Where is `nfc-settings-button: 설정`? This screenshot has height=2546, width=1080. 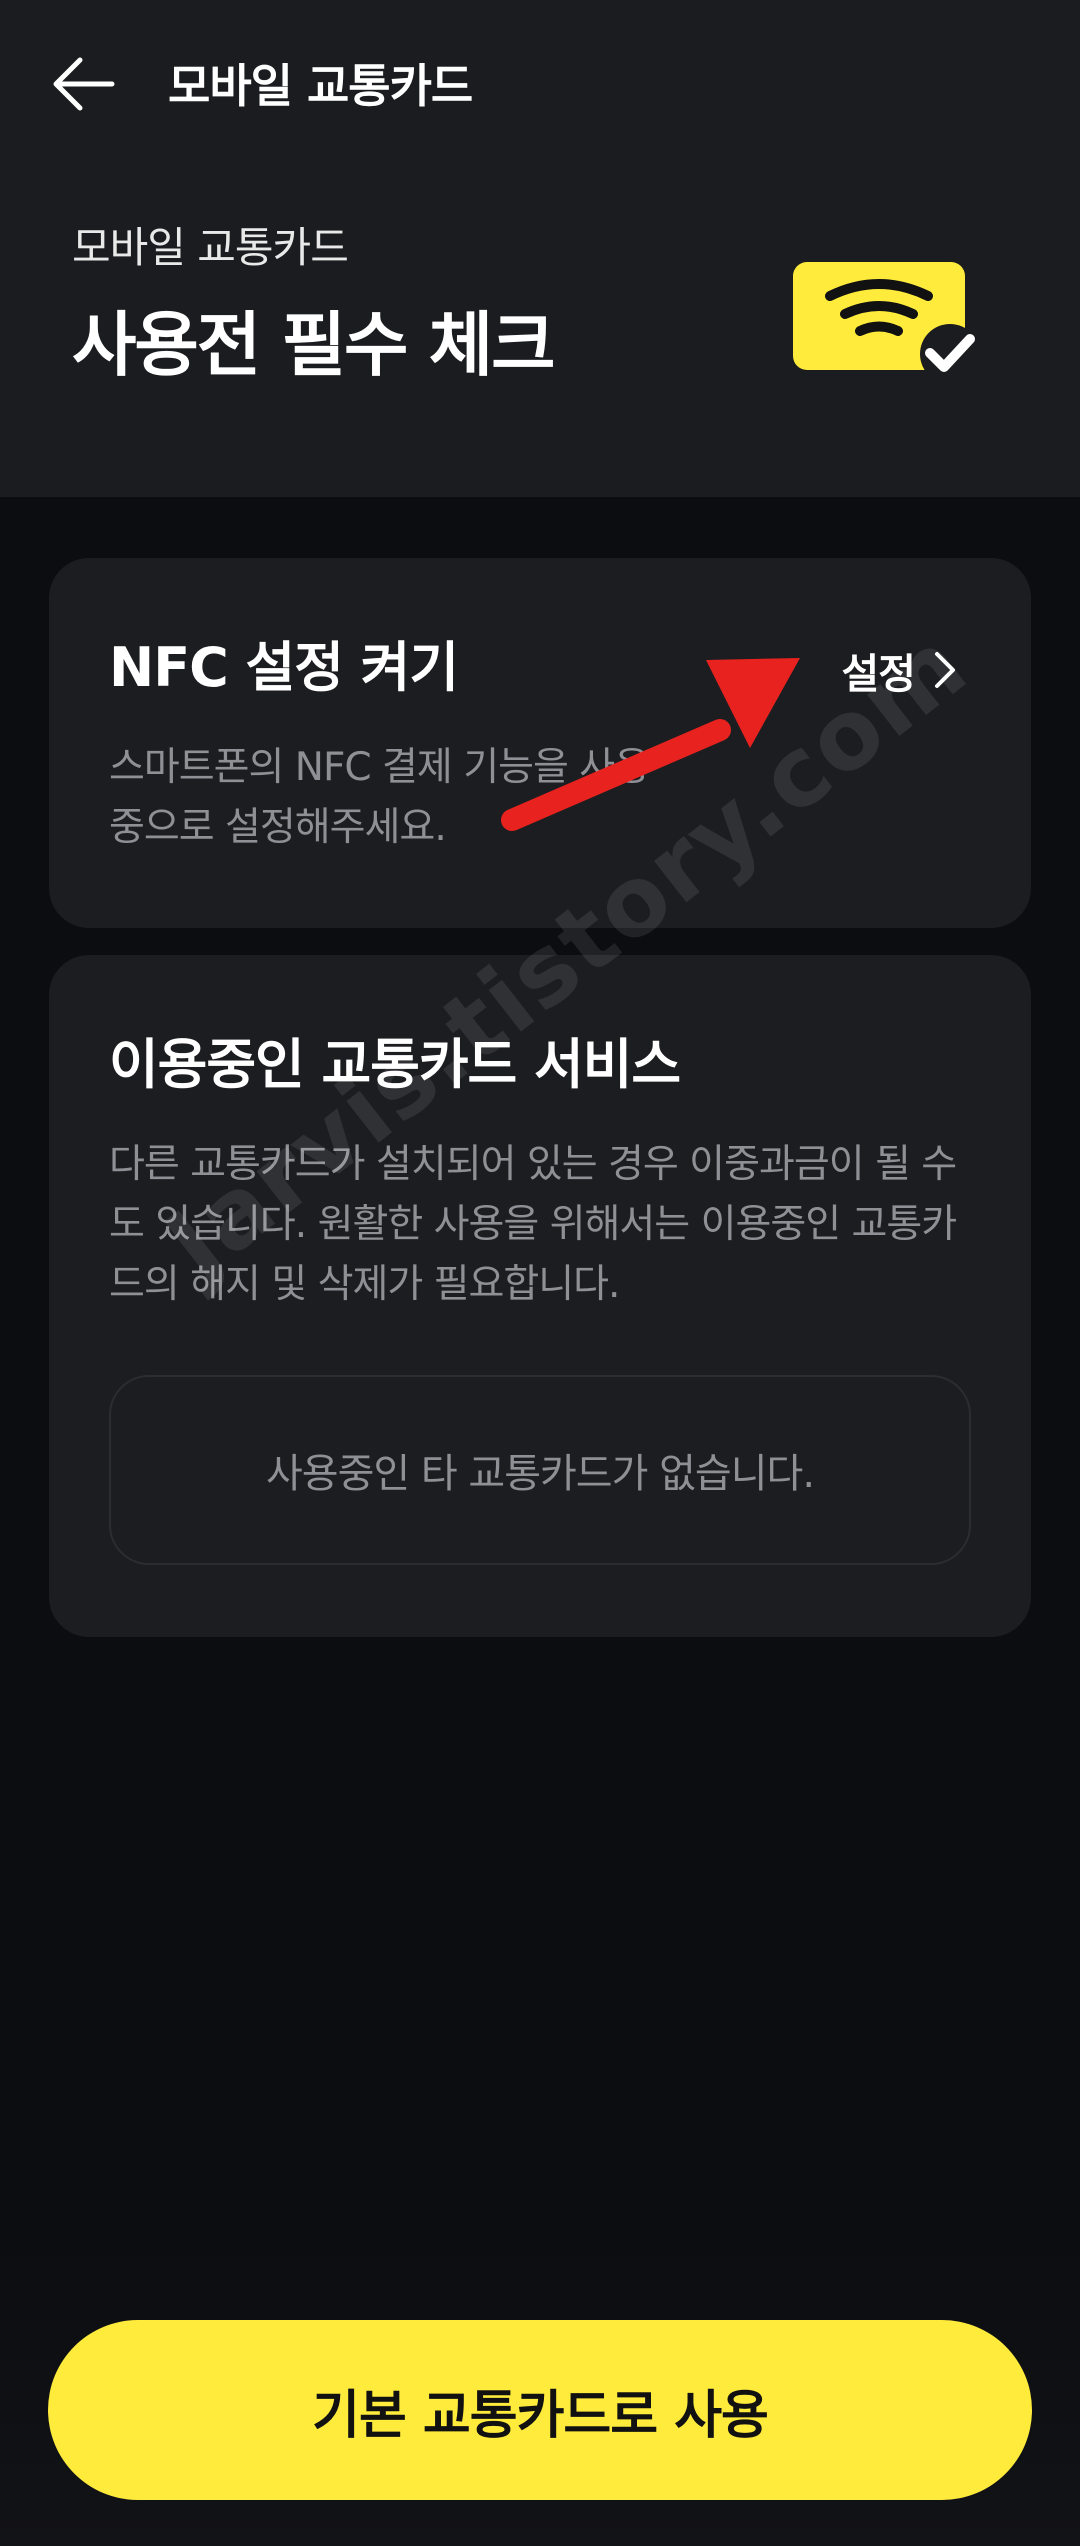
nfc-settings-button: 설정 is located at coordinates (899, 670).